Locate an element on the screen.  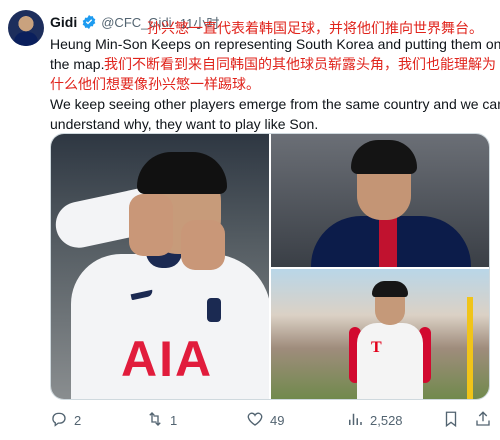
verified-badge-icon is located at coordinates (89, 22).